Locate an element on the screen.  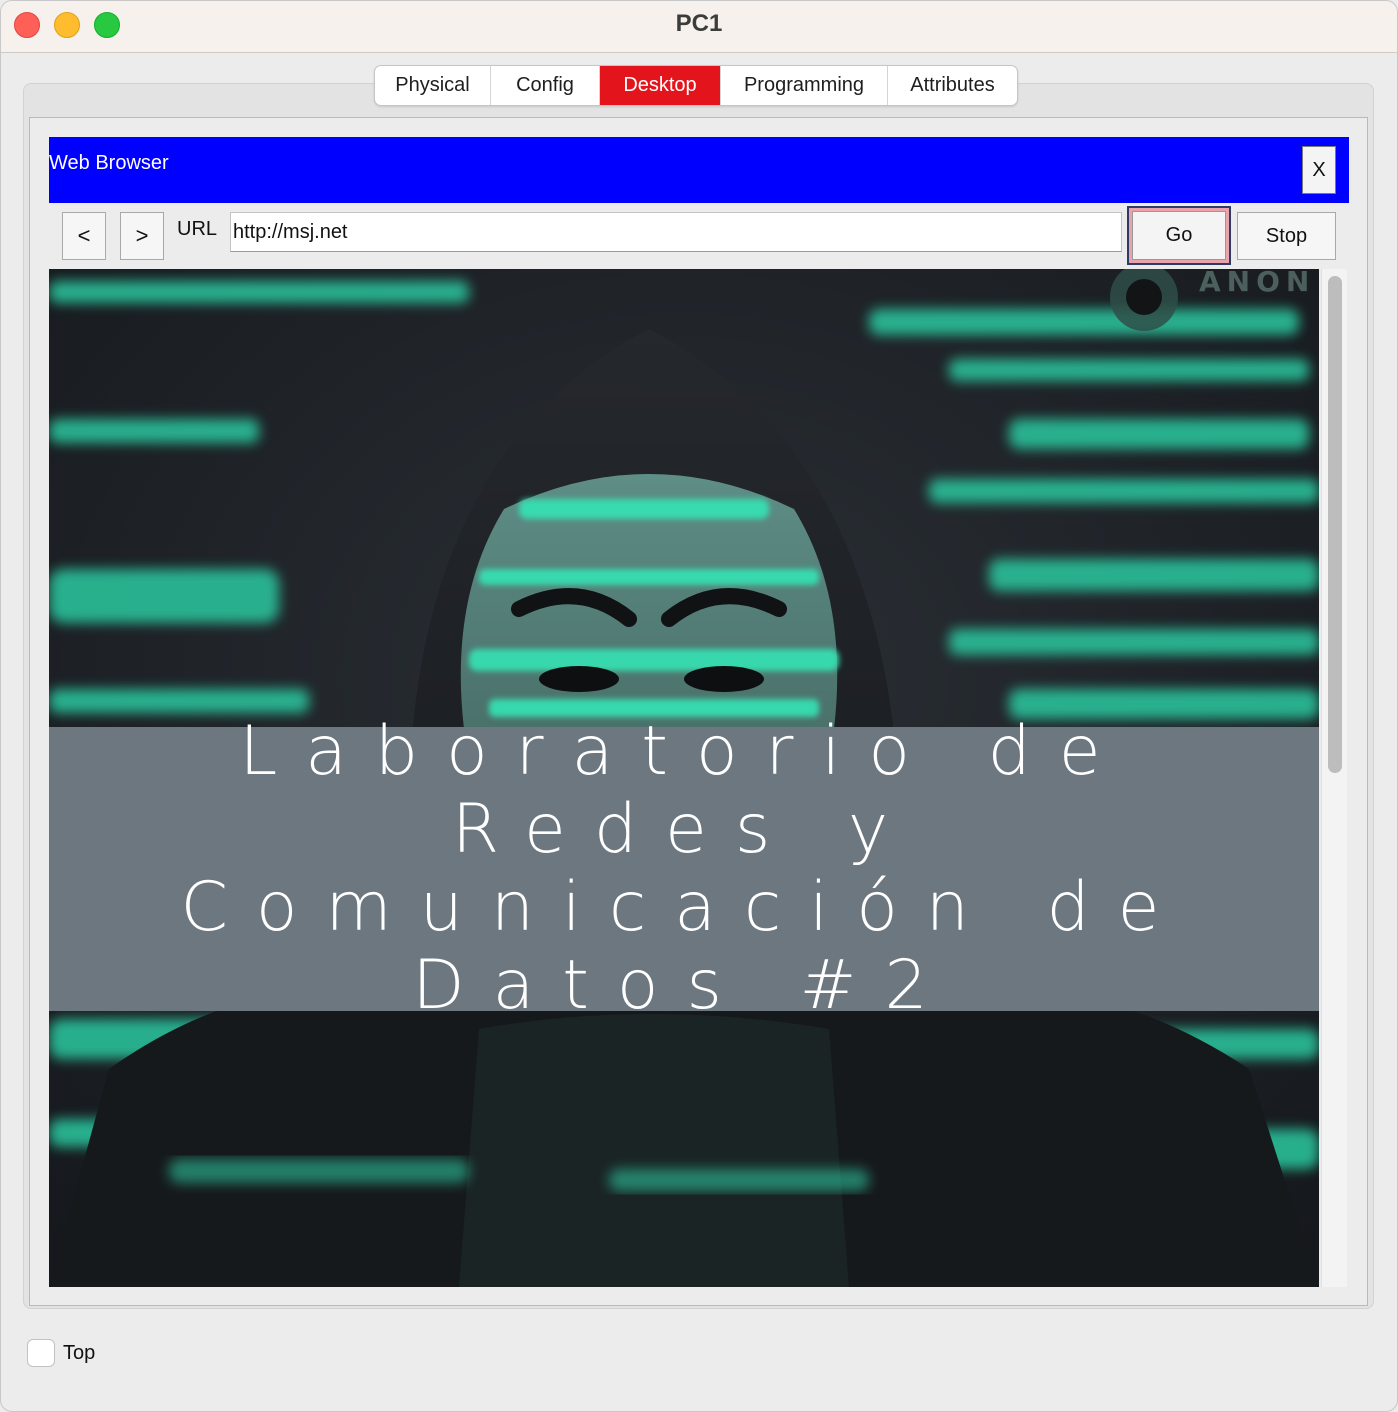
web-browser-titlebar: Web Browser X is located at coordinates (699, 170).